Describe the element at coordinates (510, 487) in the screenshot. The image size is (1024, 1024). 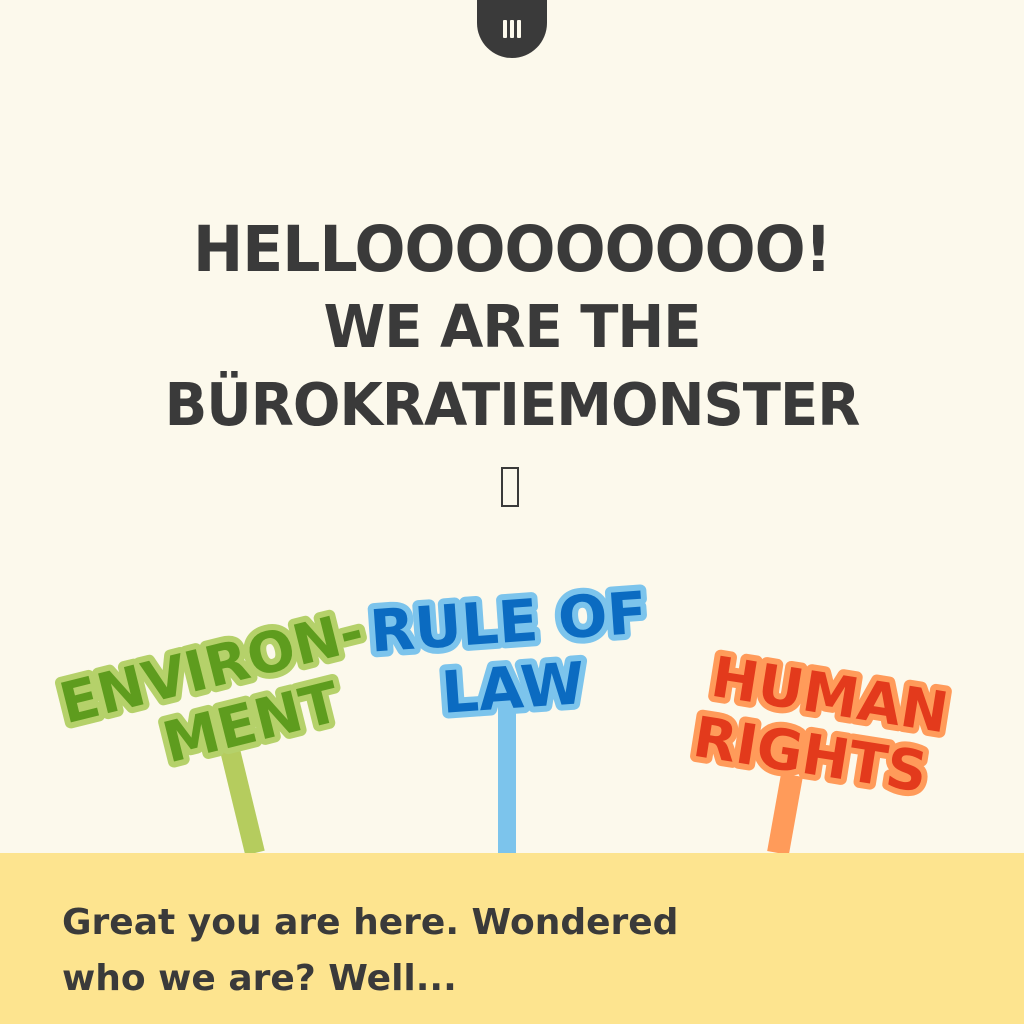
I see `missing-glyph-icon` at that location.